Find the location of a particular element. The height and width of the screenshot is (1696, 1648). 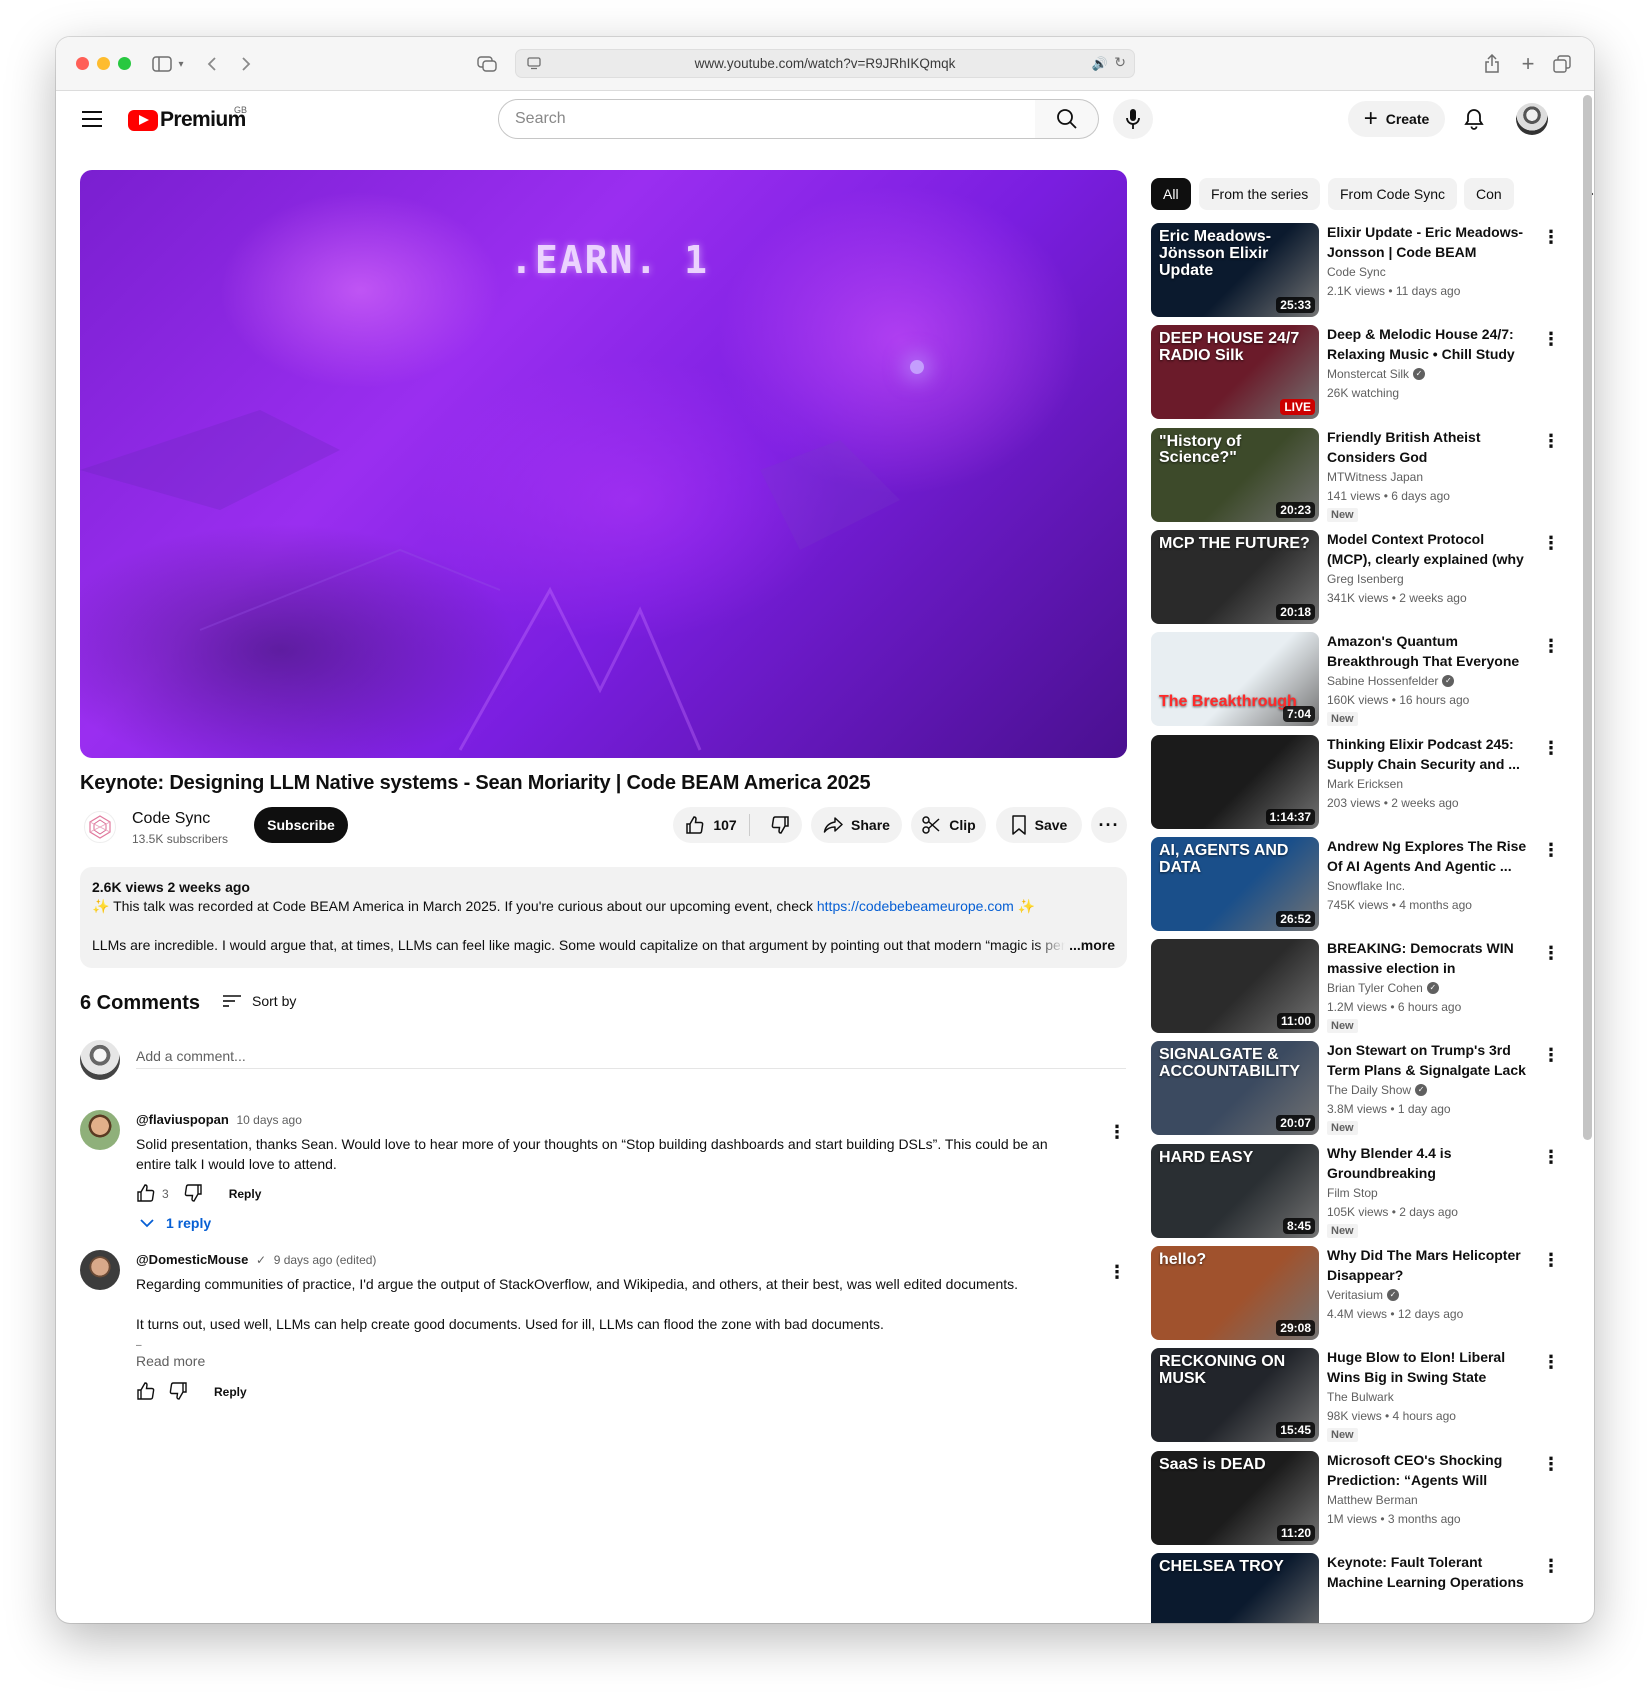

video-channel: Mark Ericksen is located at coordinates (1365, 784).